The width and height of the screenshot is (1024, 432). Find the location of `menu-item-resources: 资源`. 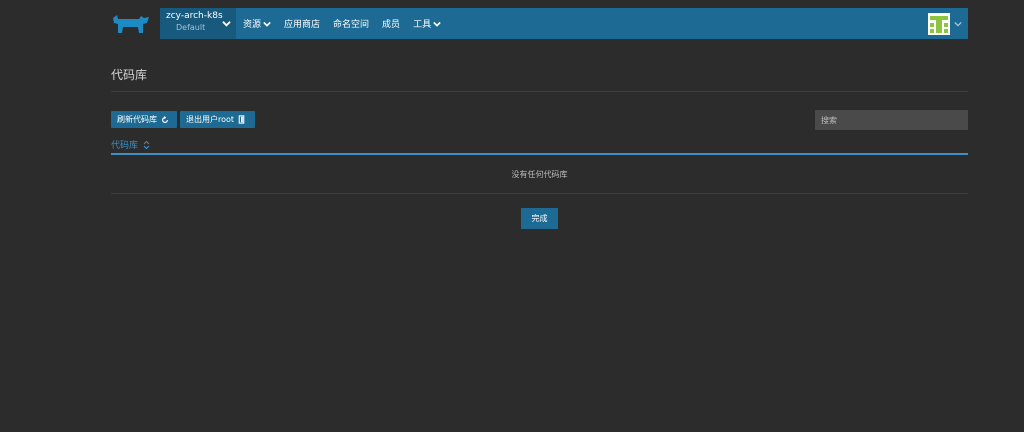

menu-item-resources: 资源 is located at coordinates (257, 23).